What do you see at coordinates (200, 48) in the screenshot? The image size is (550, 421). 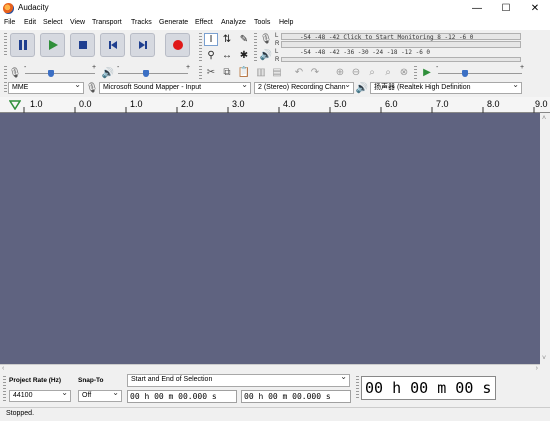 I see `tools-toolbar-grip` at bounding box center [200, 48].